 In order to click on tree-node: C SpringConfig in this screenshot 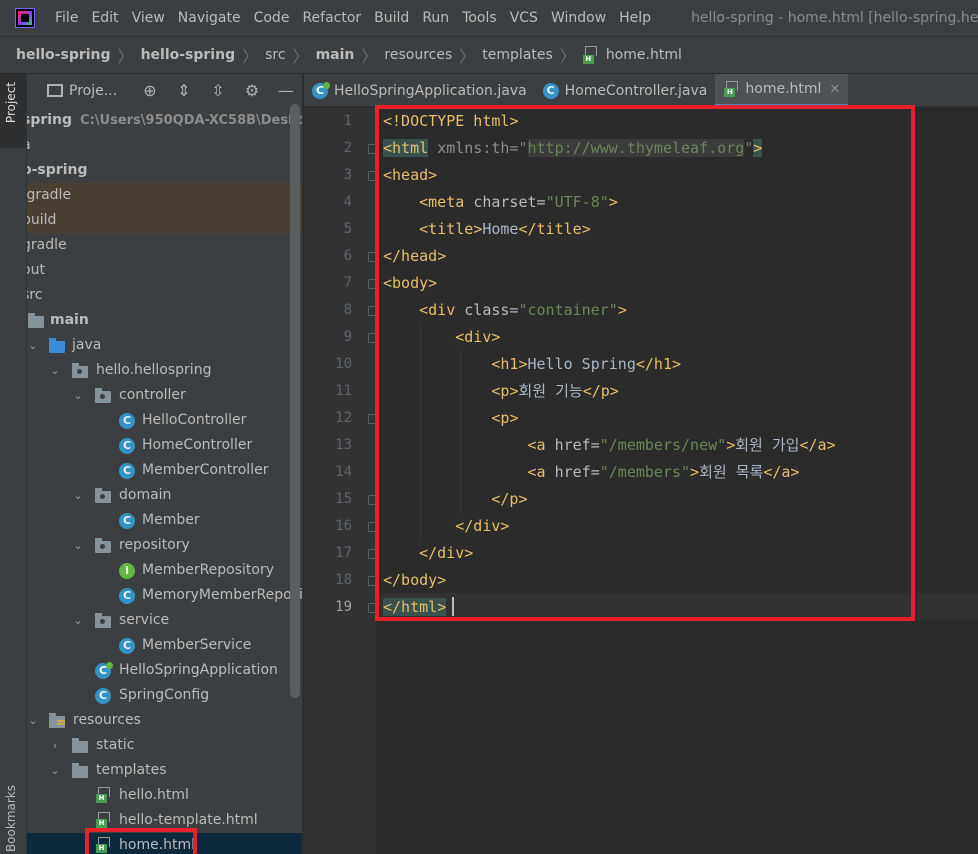, I will do `click(164, 695)`.